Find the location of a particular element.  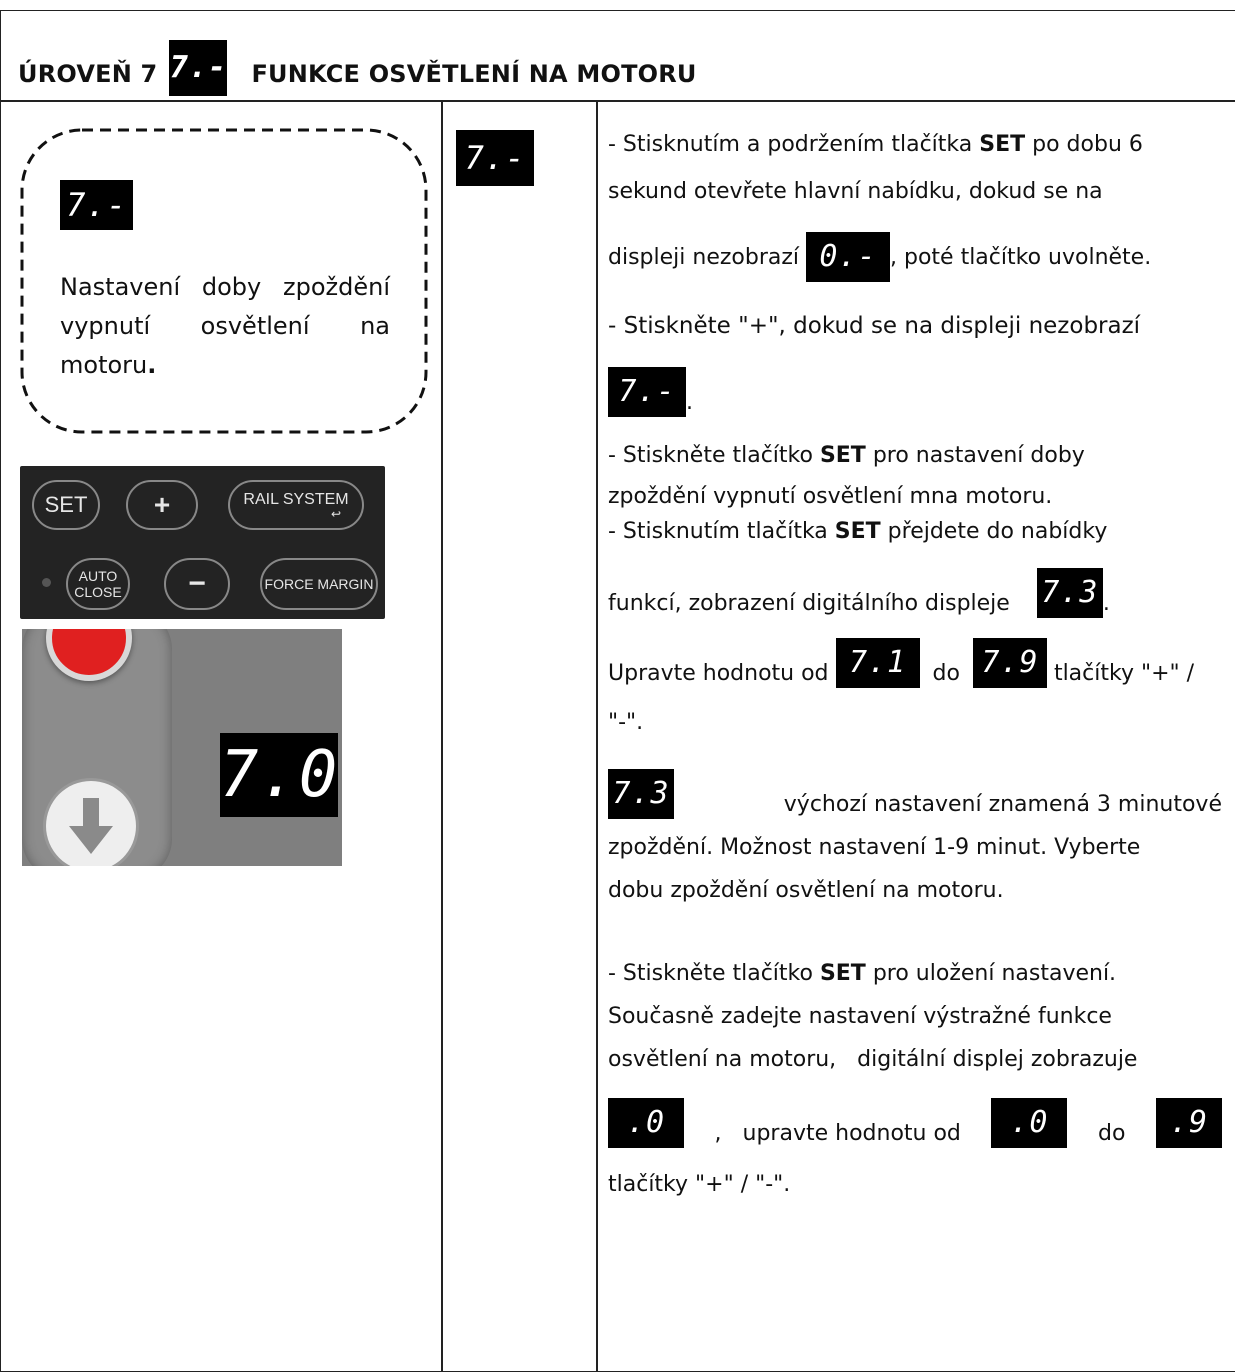

display-icon-0: 0.- is located at coordinates (848, 257).